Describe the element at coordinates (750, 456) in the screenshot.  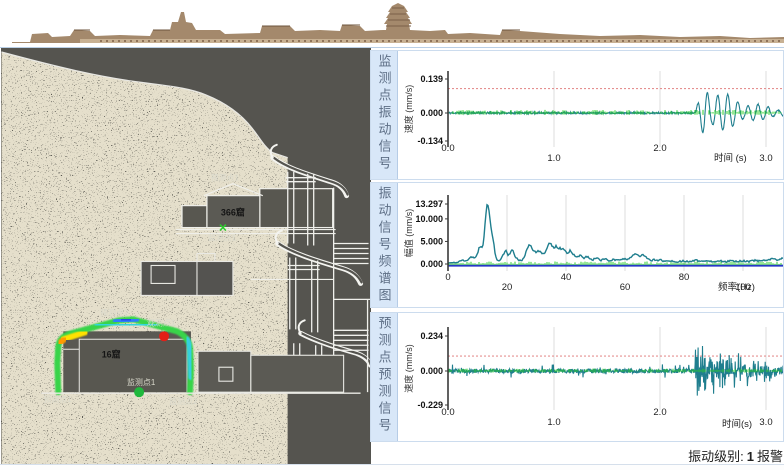
I see `vibration-level-value: 1` at that location.